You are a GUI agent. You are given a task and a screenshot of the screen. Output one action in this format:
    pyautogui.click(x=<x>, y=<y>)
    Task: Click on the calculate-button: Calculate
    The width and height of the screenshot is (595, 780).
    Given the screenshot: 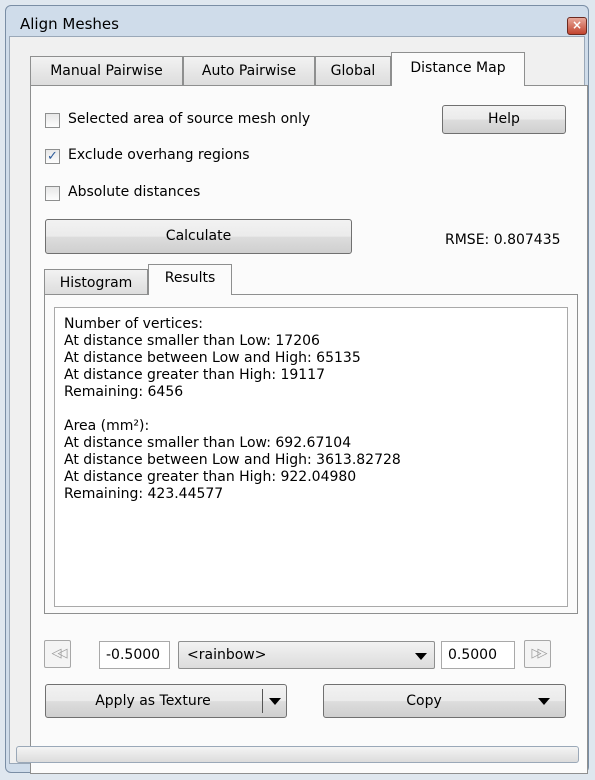 What is the action you would take?
    pyautogui.click(x=198, y=236)
    